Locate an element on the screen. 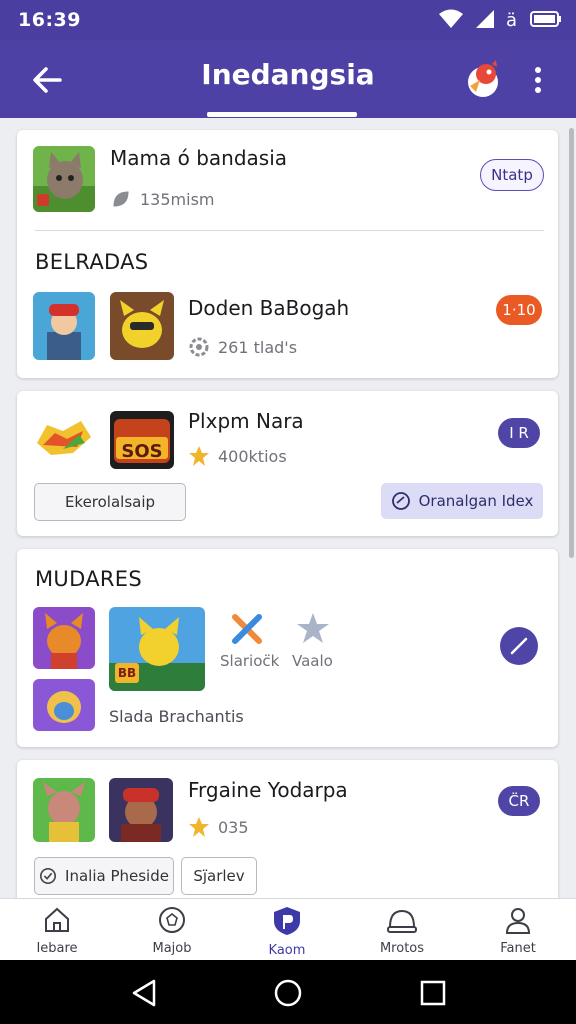 The width and height of the screenshot is (576, 1024). rank-badge: C̈R is located at coordinates (519, 801).